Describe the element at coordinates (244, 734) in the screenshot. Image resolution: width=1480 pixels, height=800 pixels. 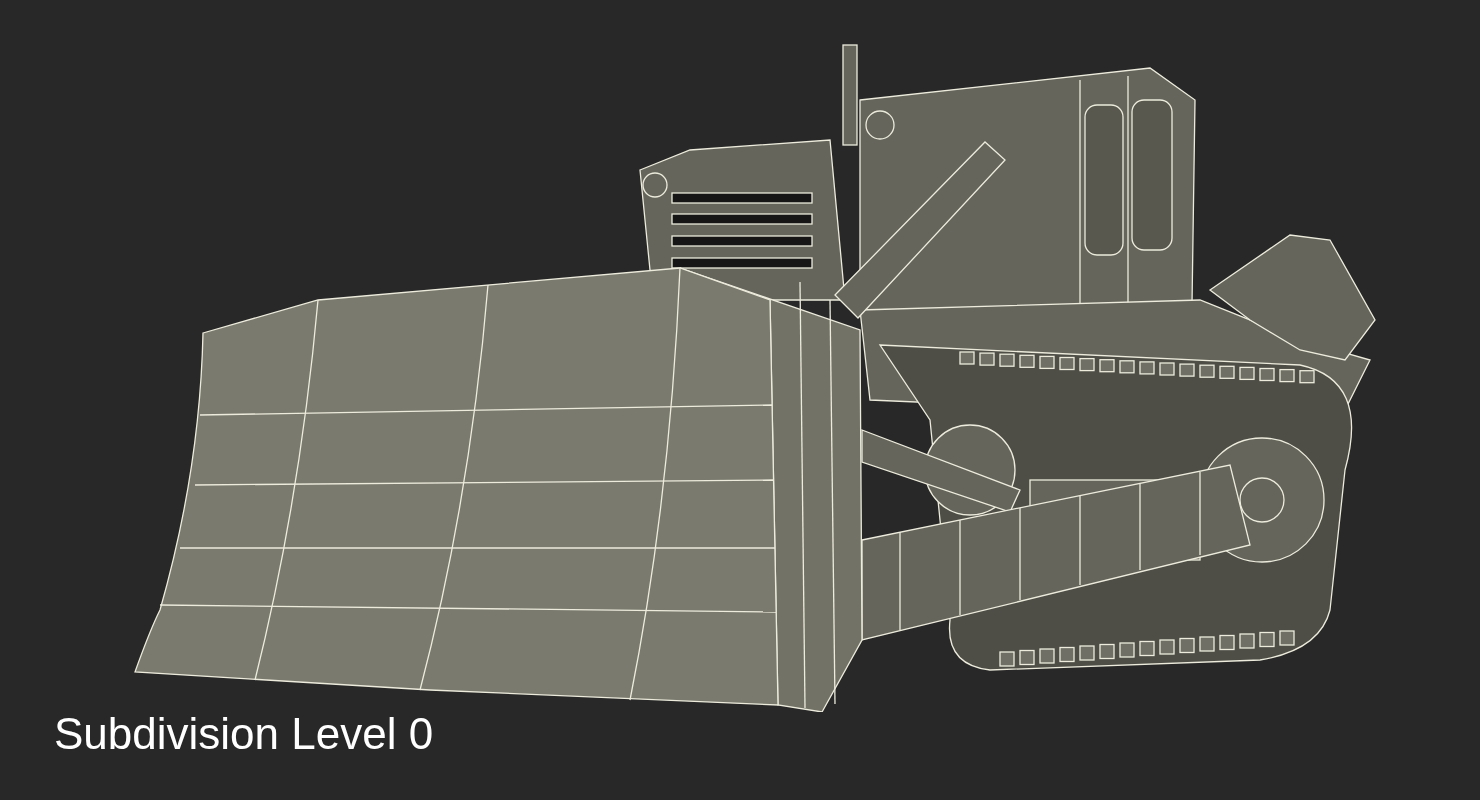
I see `caption-text: Subdivision Level 0` at that location.